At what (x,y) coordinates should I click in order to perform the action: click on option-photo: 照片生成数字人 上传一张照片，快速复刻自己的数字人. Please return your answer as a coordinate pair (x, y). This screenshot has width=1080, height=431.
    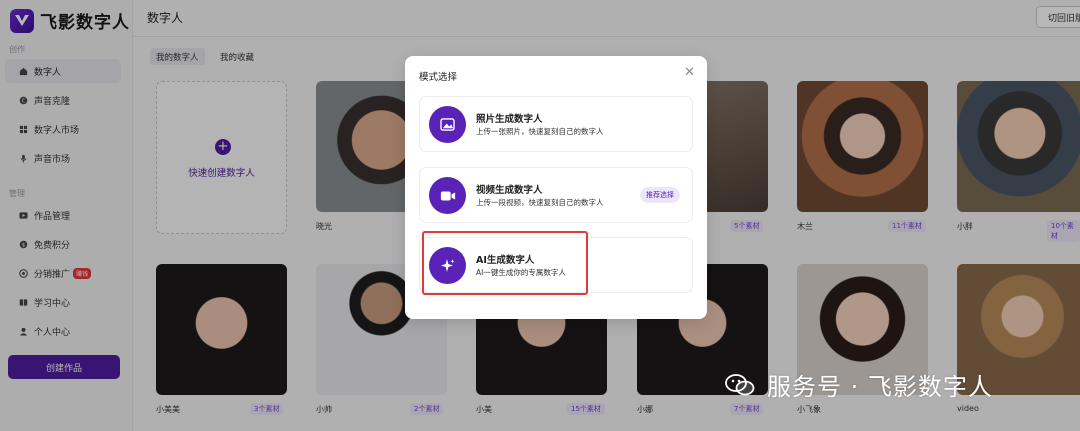
    Looking at the image, I should click on (556, 124).